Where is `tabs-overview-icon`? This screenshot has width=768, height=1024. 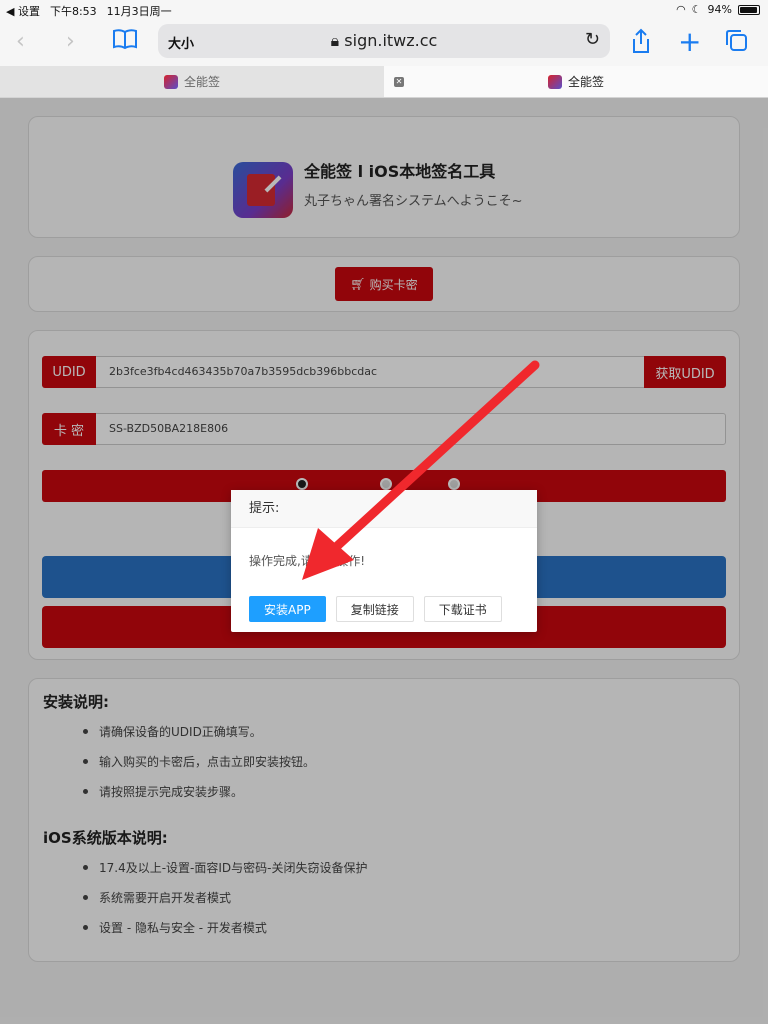
tabs-overview-icon is located at coordinates (736, 44).